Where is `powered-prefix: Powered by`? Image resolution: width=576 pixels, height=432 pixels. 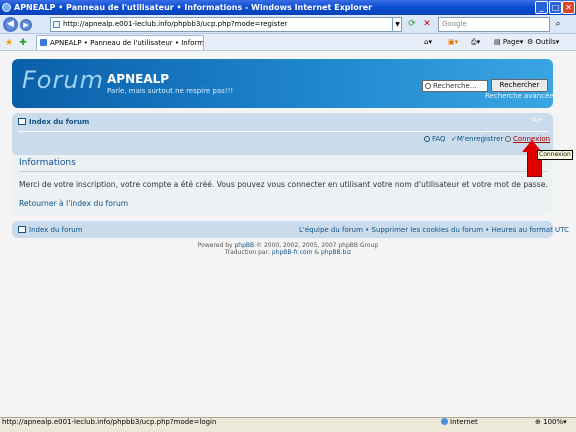 powered-prefix: Powered by is located at coordinates (216, 245).